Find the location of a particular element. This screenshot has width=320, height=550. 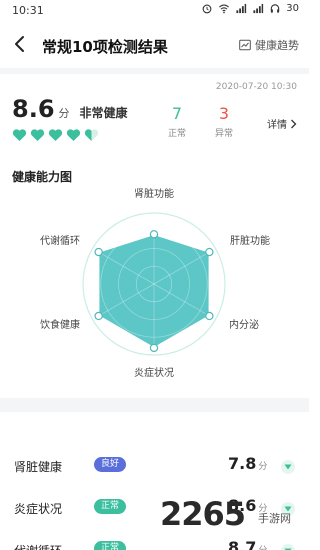

health-trend-button: 健康趋势 is located at coordinates (269, 45).